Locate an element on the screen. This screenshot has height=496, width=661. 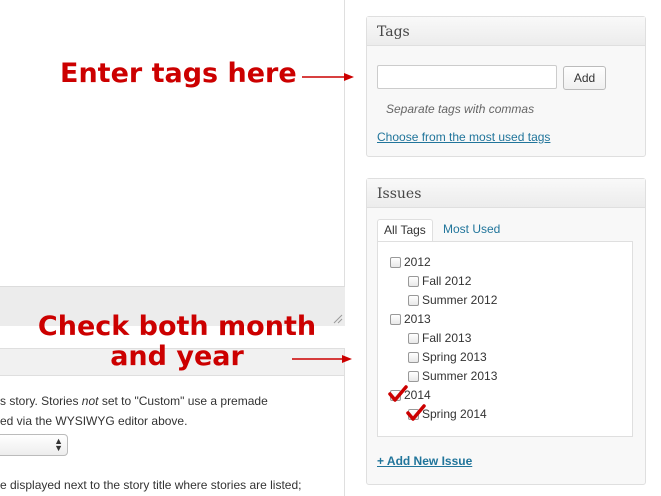
issue-label: Spring 2014 is located at coordinates (454, 414).